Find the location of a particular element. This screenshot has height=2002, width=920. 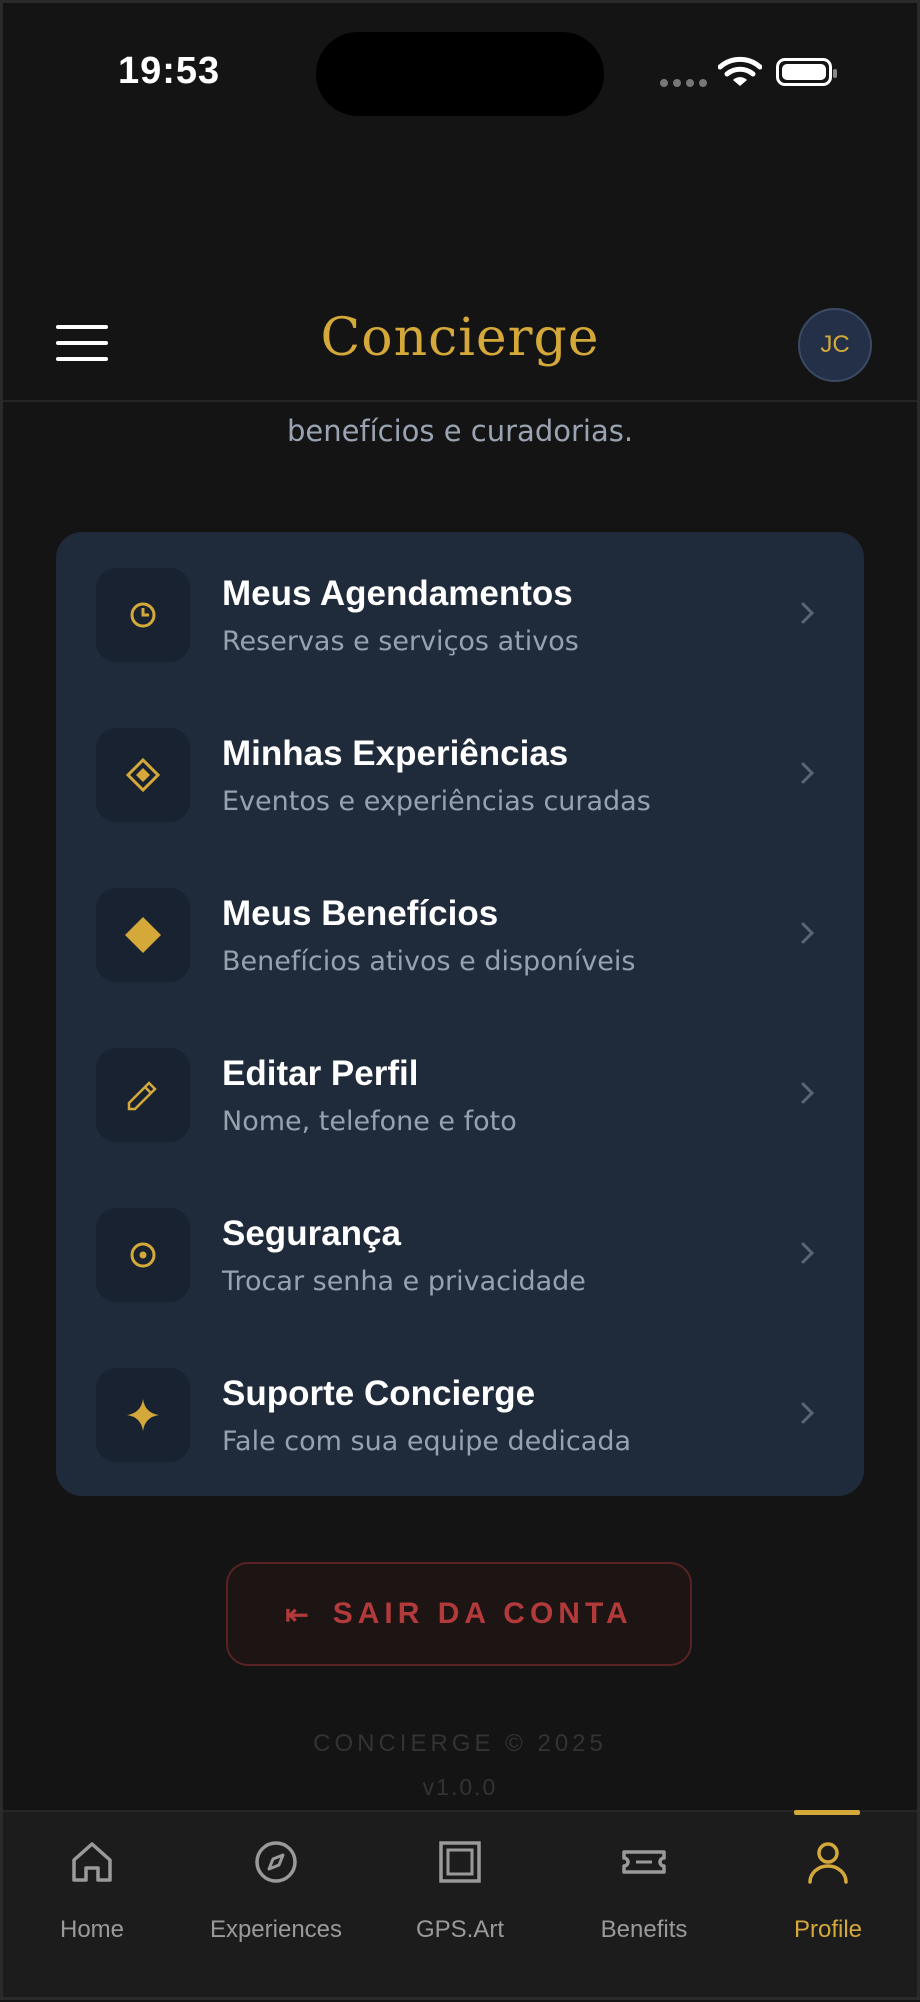

menu-item-title: Suporte Concierge is located at coordinates (379, 1393).